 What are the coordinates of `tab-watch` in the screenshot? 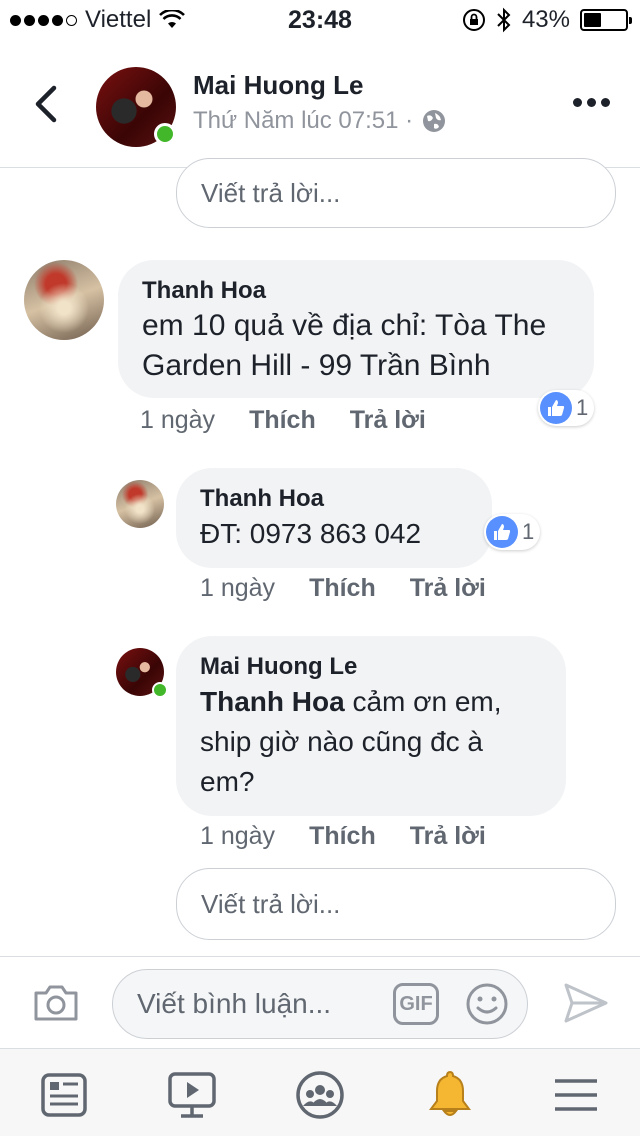 It's located at (192, 1095).